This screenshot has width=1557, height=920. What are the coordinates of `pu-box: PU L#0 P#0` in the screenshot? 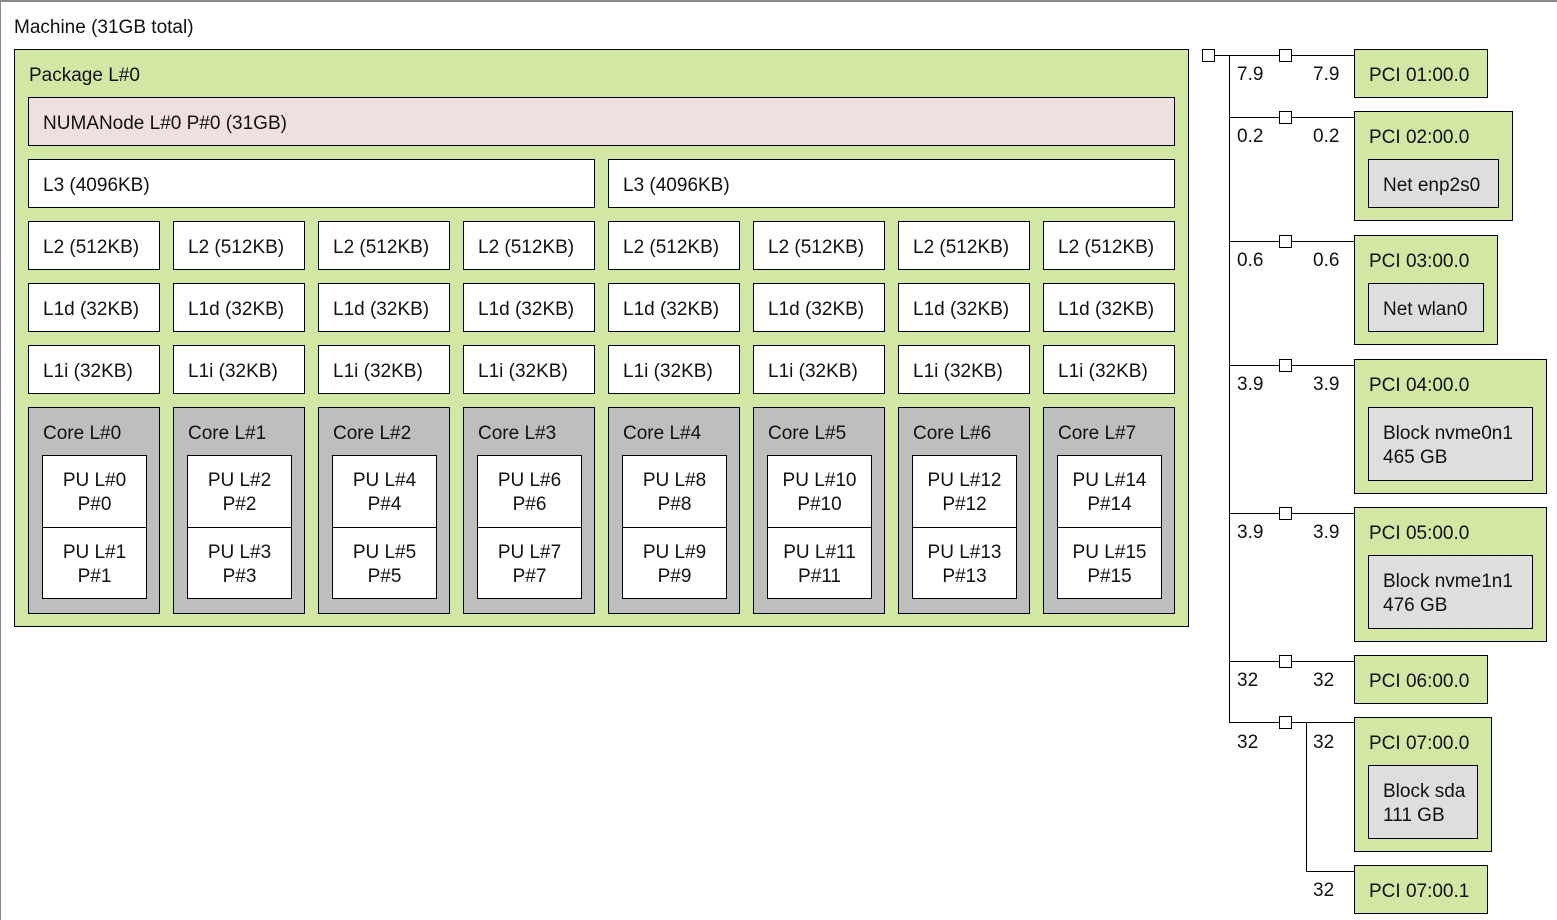 It's located at (94, 491).